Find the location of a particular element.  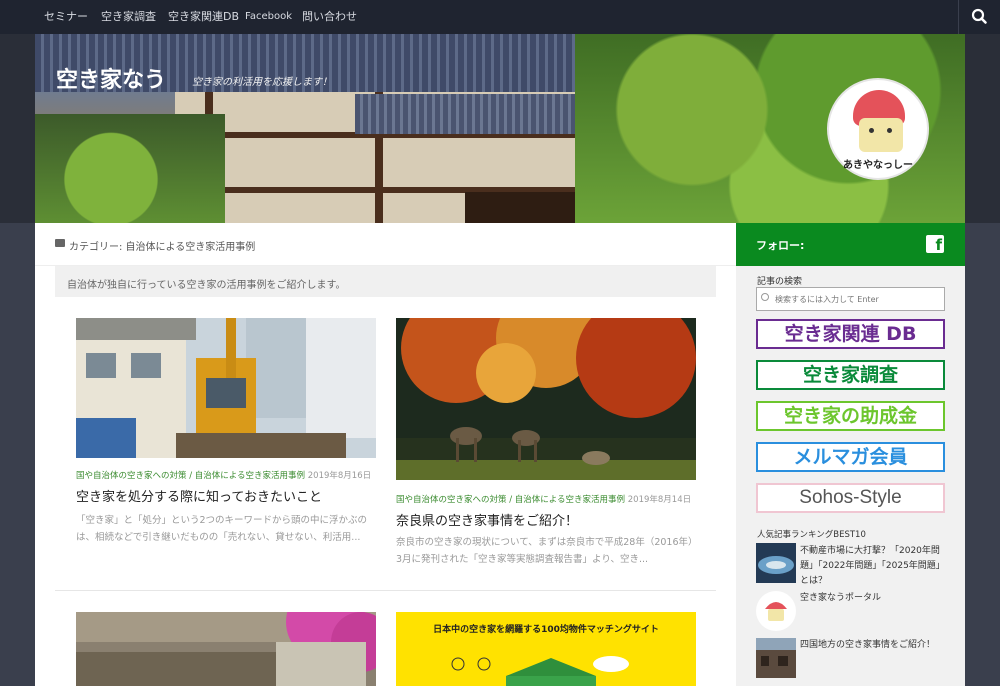

street-photo is located at coordinates (776, 658).